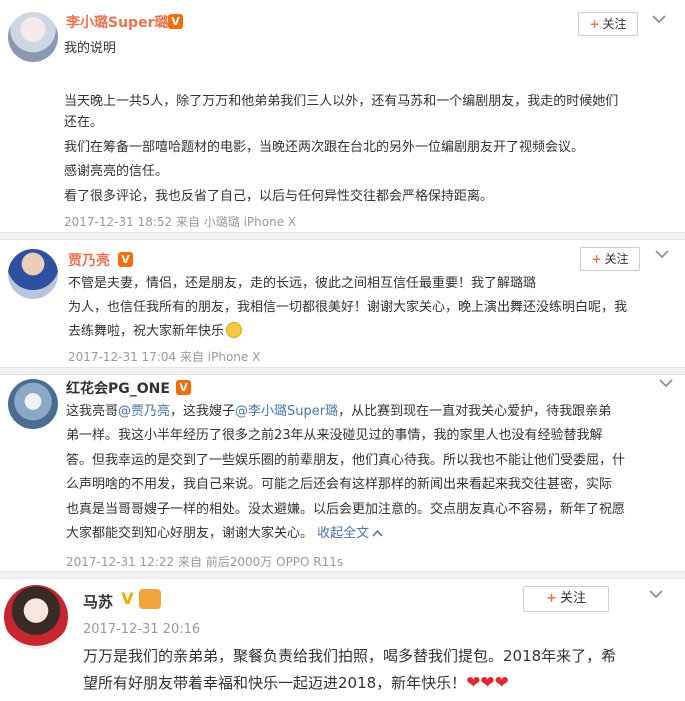  What do you see at coordinates (142, 629) in the screenshot?
I see `post-date: 2017-12-31 20:16` at bounding box center [142, 629].